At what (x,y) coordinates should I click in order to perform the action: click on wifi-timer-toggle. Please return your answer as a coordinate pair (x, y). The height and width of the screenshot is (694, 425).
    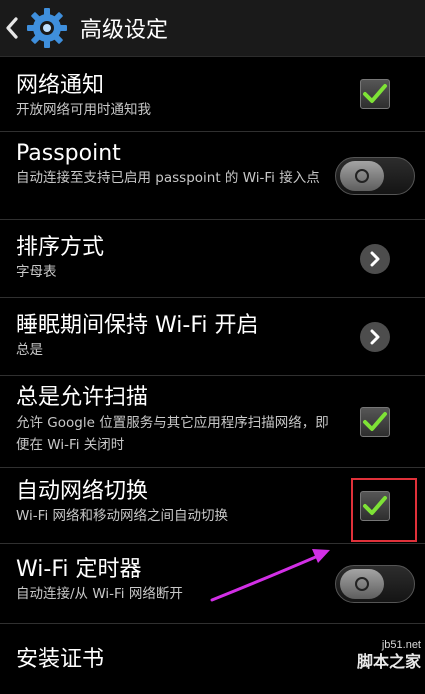
    Looking at the image, I should click on (375, 583).